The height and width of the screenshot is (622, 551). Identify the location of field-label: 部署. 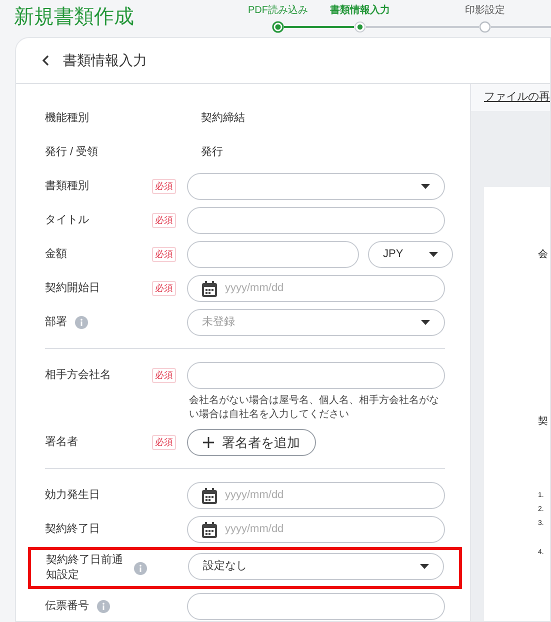
(56, 322).